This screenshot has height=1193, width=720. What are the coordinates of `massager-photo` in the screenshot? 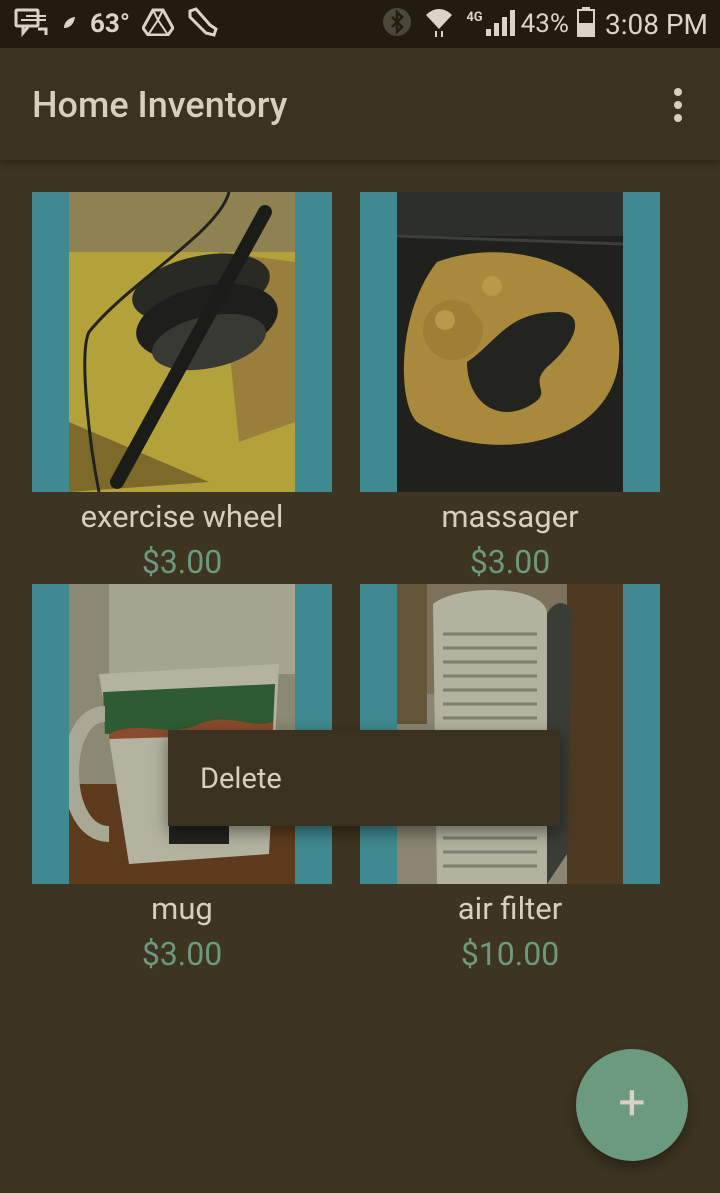 It's located at (510, 342).